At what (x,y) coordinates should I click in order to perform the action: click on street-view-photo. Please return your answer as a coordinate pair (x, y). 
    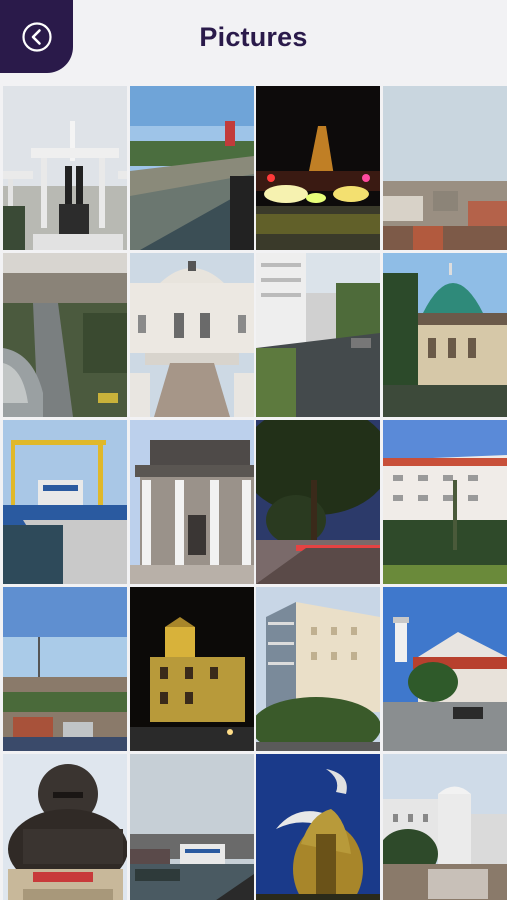
    Looking at the image, I should click on (318, 335).